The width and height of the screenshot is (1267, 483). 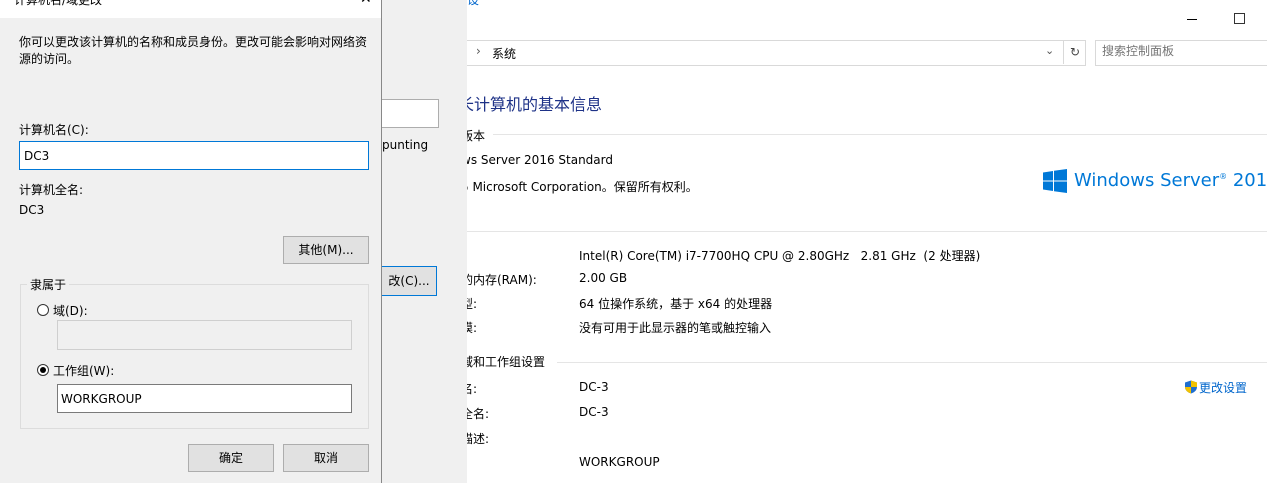 I want to click on title-link: 设, so click(x=473, y=4).